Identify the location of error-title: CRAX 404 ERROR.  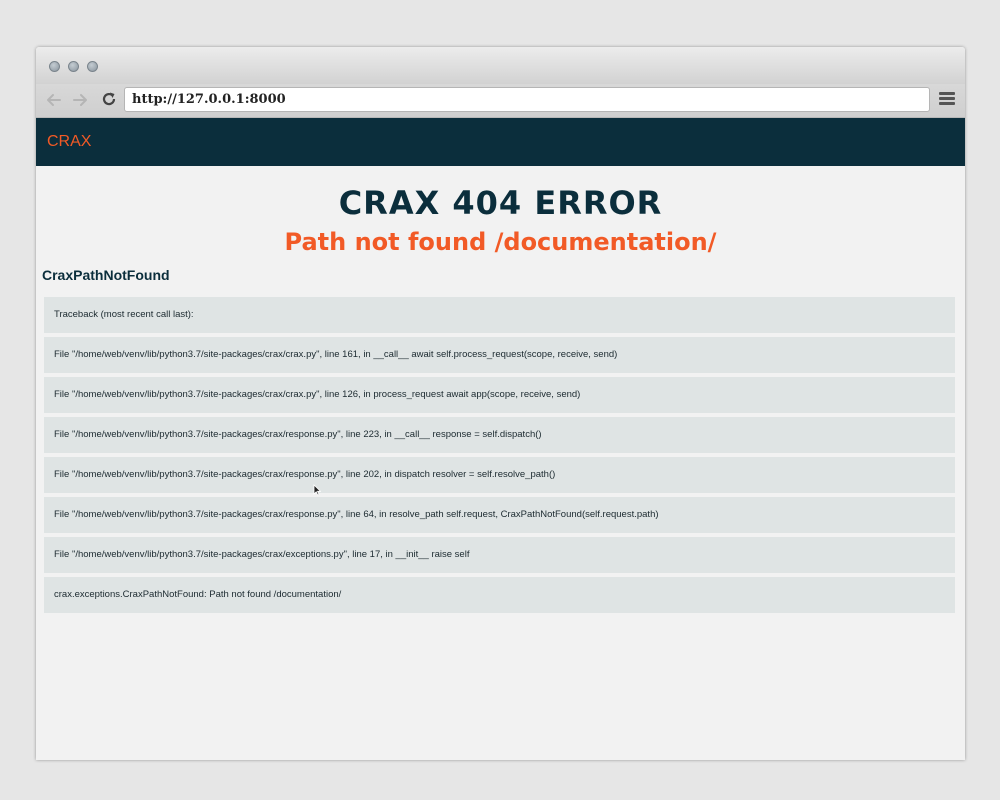
(500, 203).